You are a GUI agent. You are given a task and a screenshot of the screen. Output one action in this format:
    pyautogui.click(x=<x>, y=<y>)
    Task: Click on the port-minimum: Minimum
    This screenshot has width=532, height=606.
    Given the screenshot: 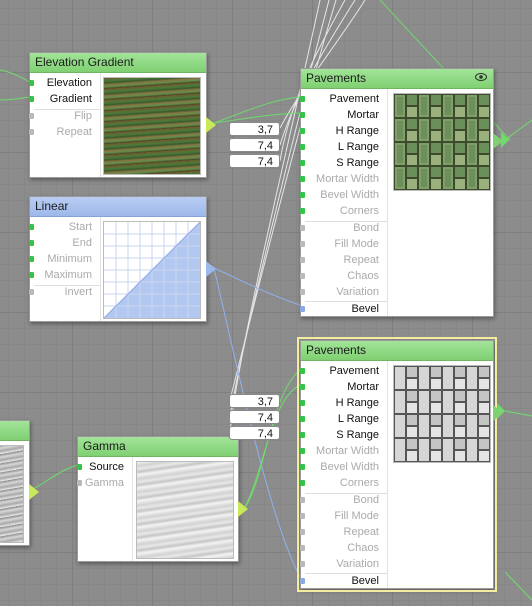 What is the action you would take?
    pyautogui.click(x=63, y=259)
    